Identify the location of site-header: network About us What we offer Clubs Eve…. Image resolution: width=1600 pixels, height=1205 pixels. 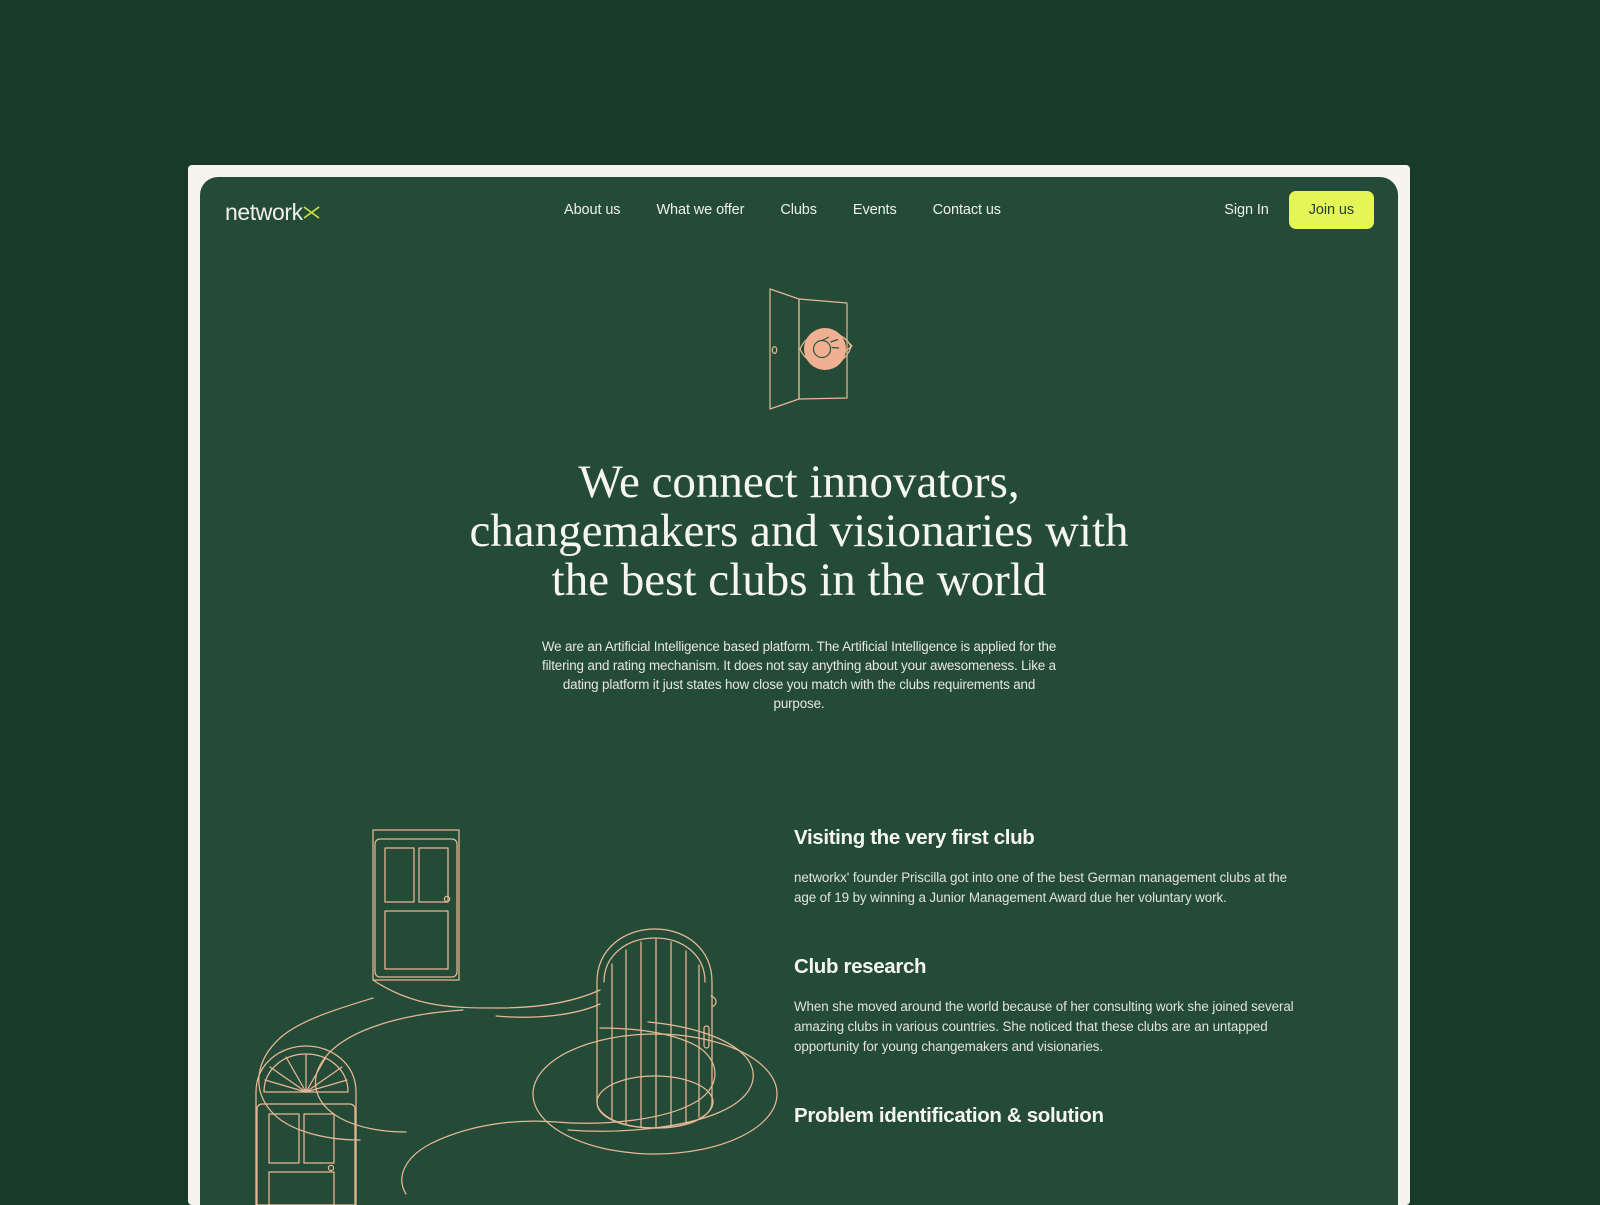
(799, 208).